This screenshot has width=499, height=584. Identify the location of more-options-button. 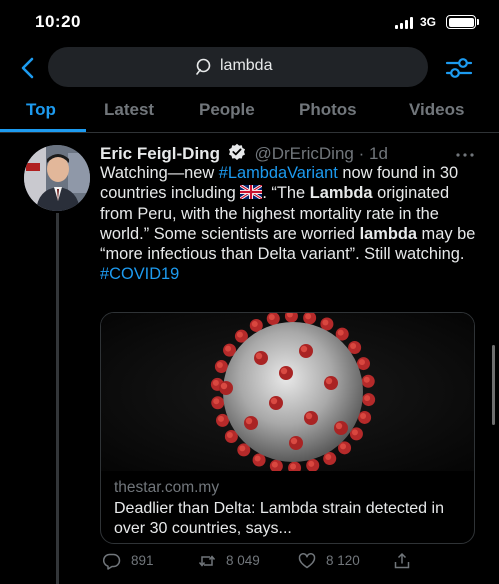
(465, 152).